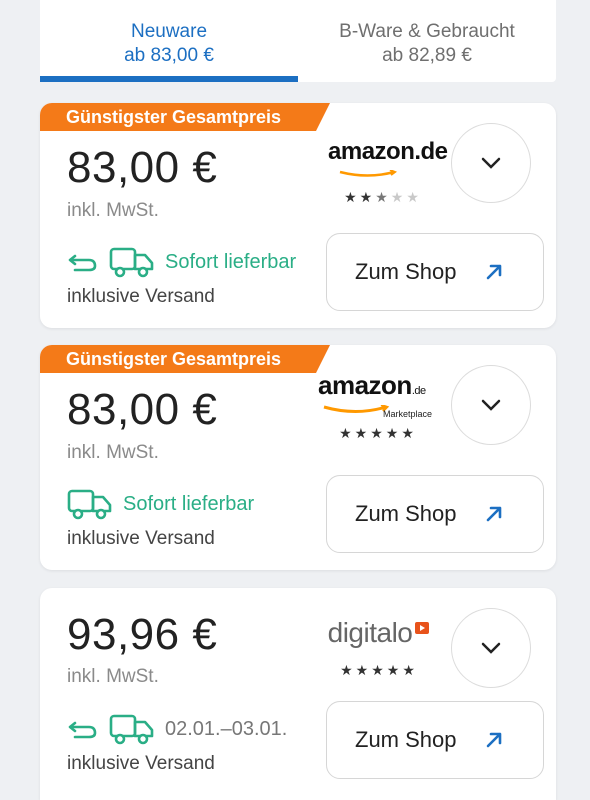 This screenshot has height=800, width=590. I want to click on shop-logo-amazon-de: amazon.de ★★★★★, so click(388, 172).